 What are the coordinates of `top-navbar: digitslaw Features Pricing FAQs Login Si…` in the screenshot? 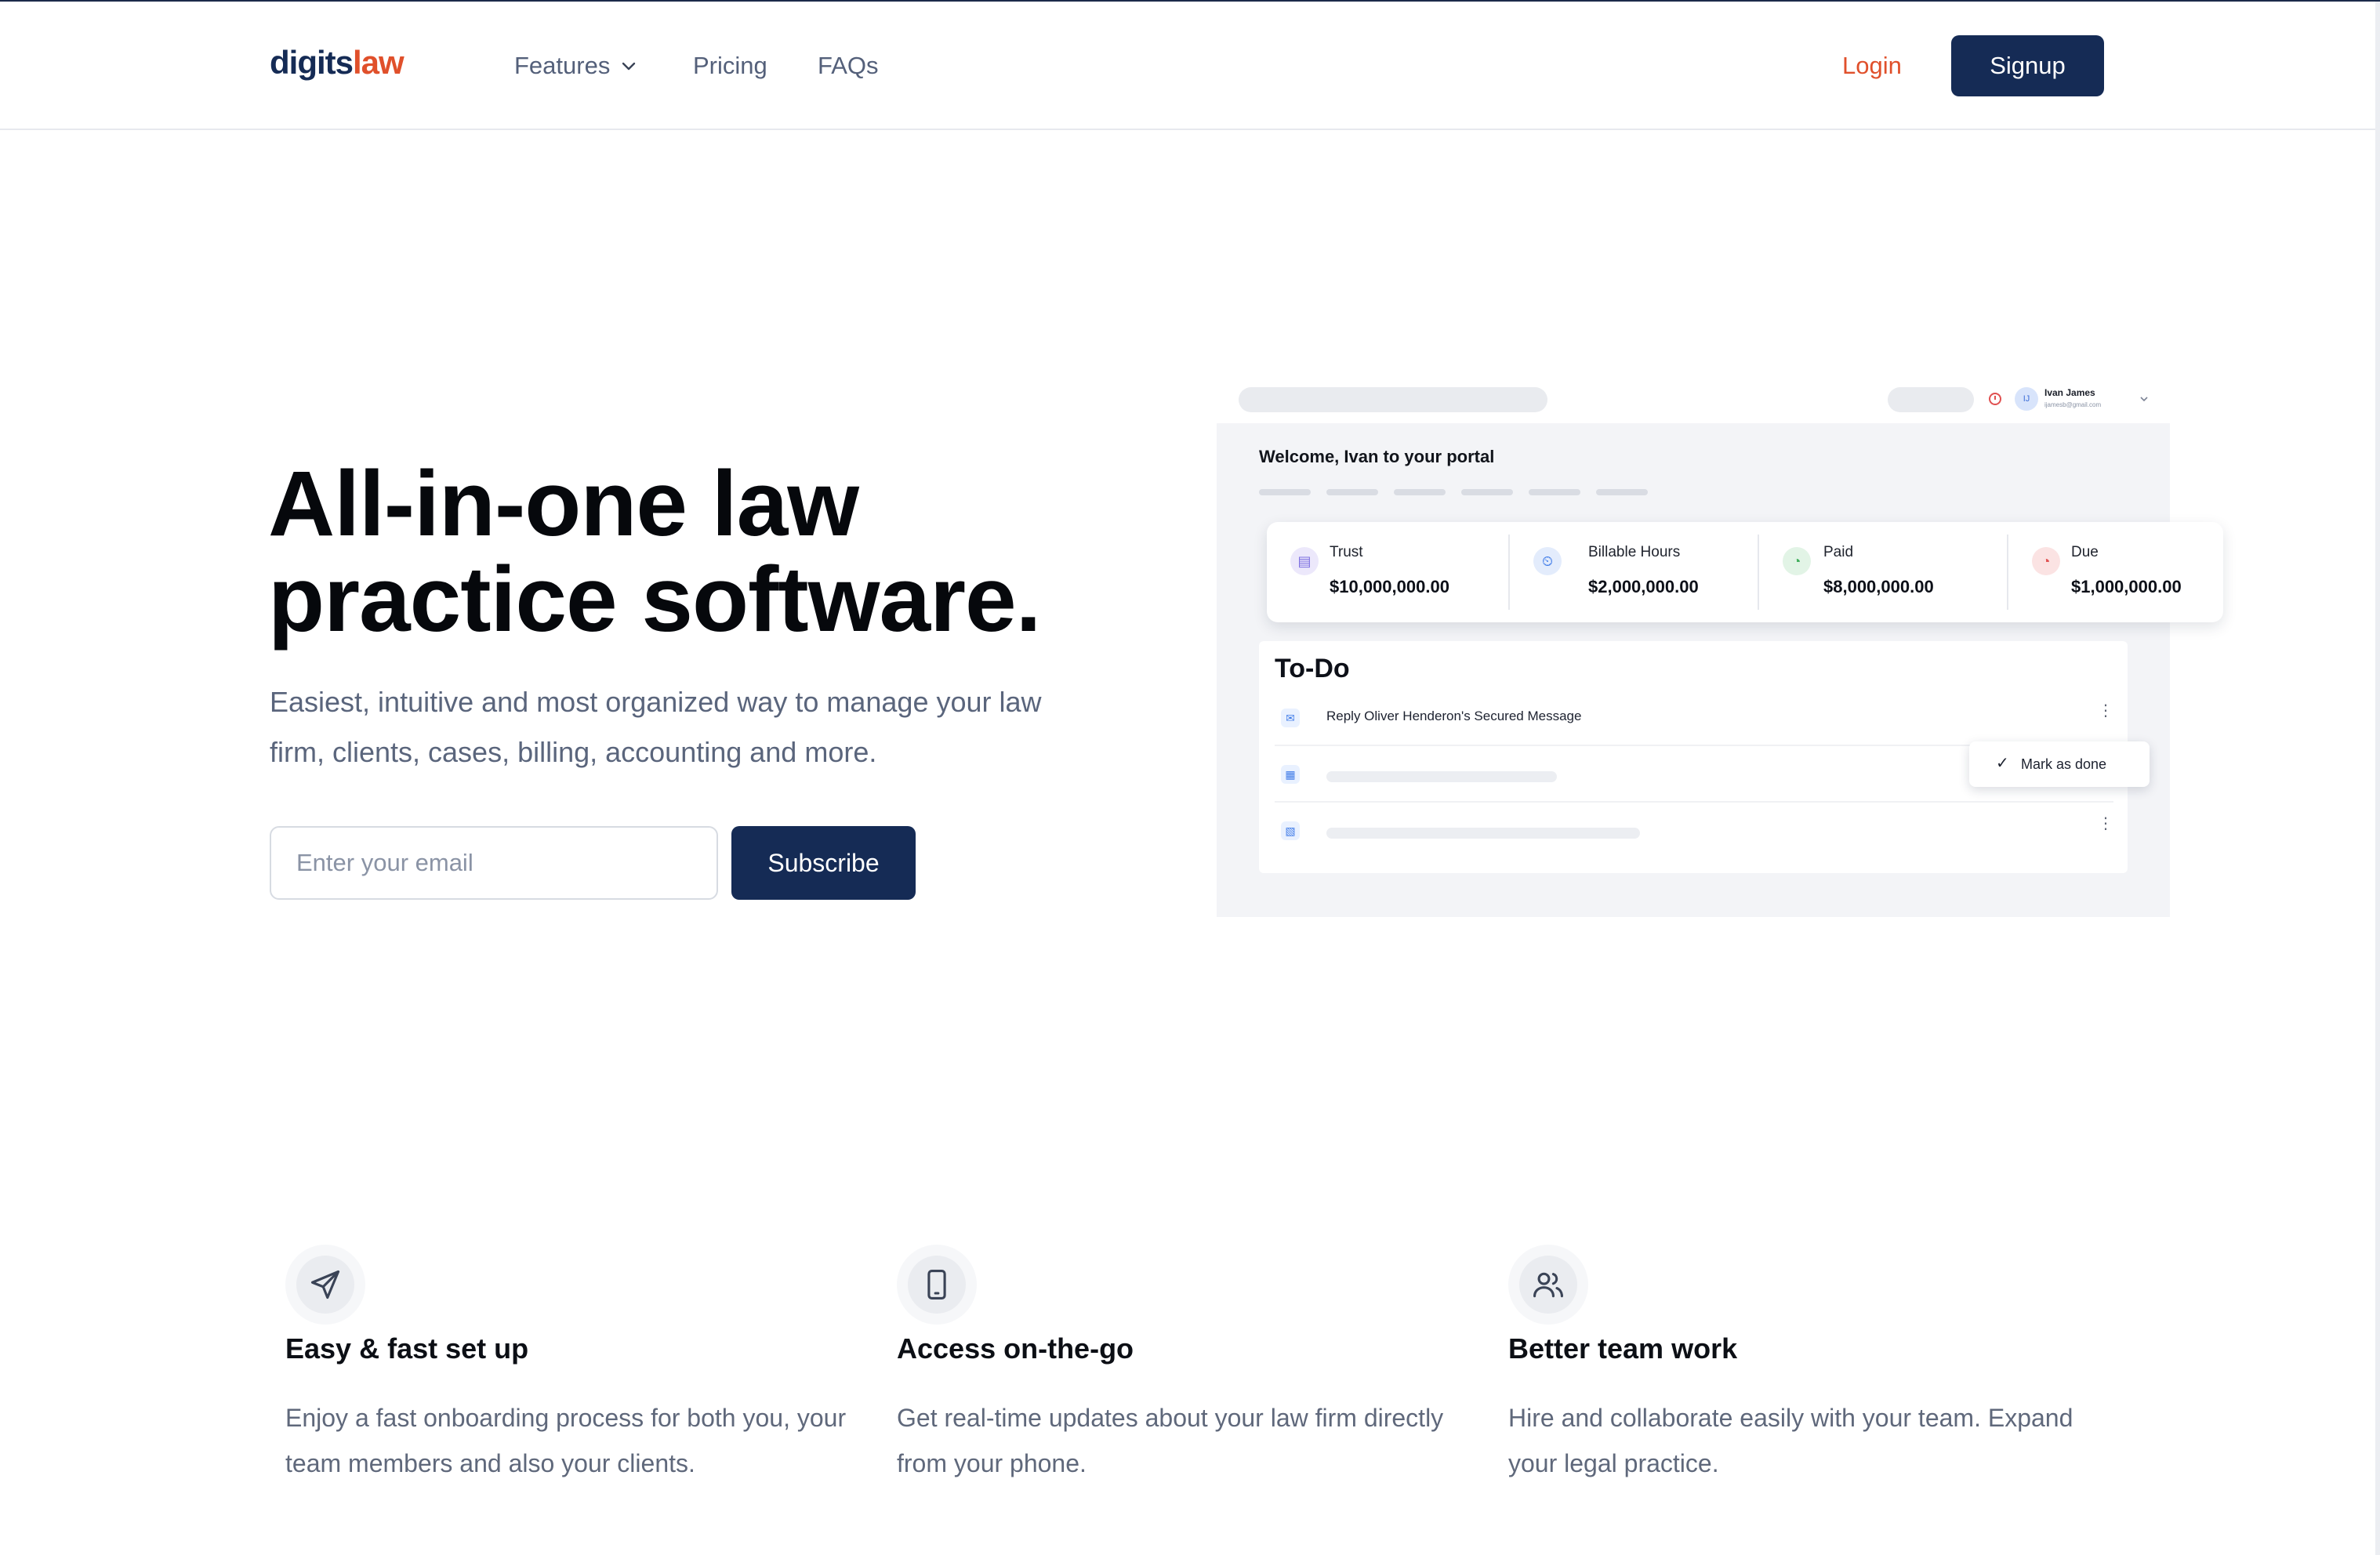 It's located at (1187, 66).